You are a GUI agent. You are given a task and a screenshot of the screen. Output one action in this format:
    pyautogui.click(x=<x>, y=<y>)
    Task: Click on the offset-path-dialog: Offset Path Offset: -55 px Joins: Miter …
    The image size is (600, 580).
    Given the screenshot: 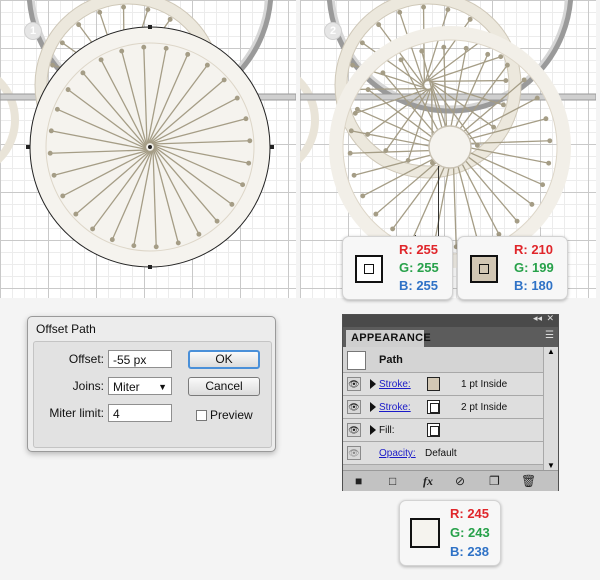 What is the action you would take?
    pyautogui.click(x=151, y=384)
    